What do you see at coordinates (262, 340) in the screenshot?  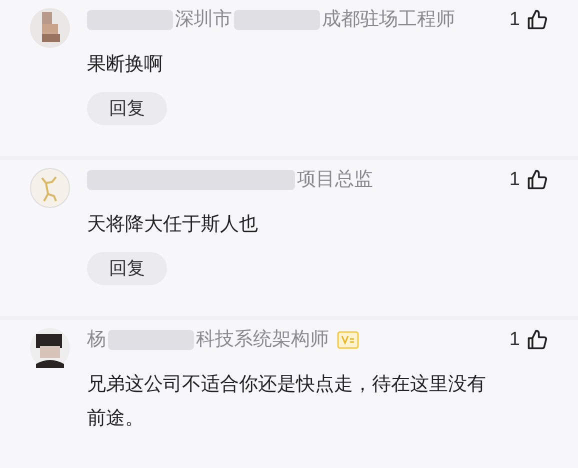 I see `author-name: 科技系统架构师` at bounding box center [262, 340].